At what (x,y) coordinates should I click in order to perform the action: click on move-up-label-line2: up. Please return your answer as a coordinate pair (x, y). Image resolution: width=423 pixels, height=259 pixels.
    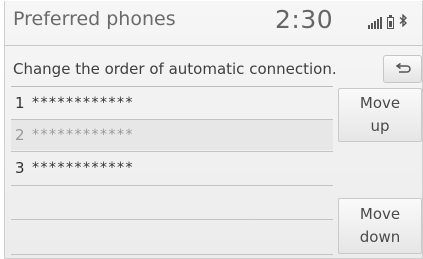
    Looking at the image, I should click on (380, 126).